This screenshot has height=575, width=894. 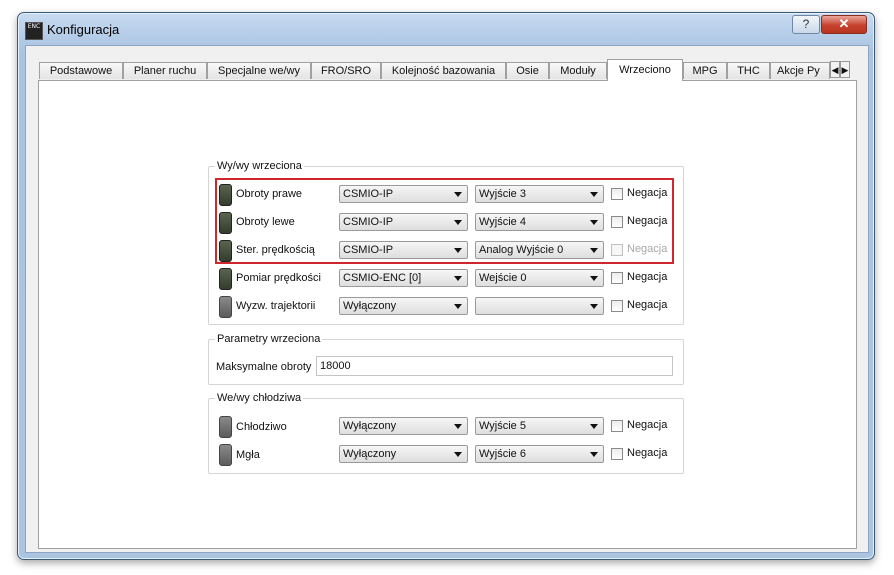 I want to click on tab-planer-ruchu: Planer ruchu, so click(x=165, y=70).